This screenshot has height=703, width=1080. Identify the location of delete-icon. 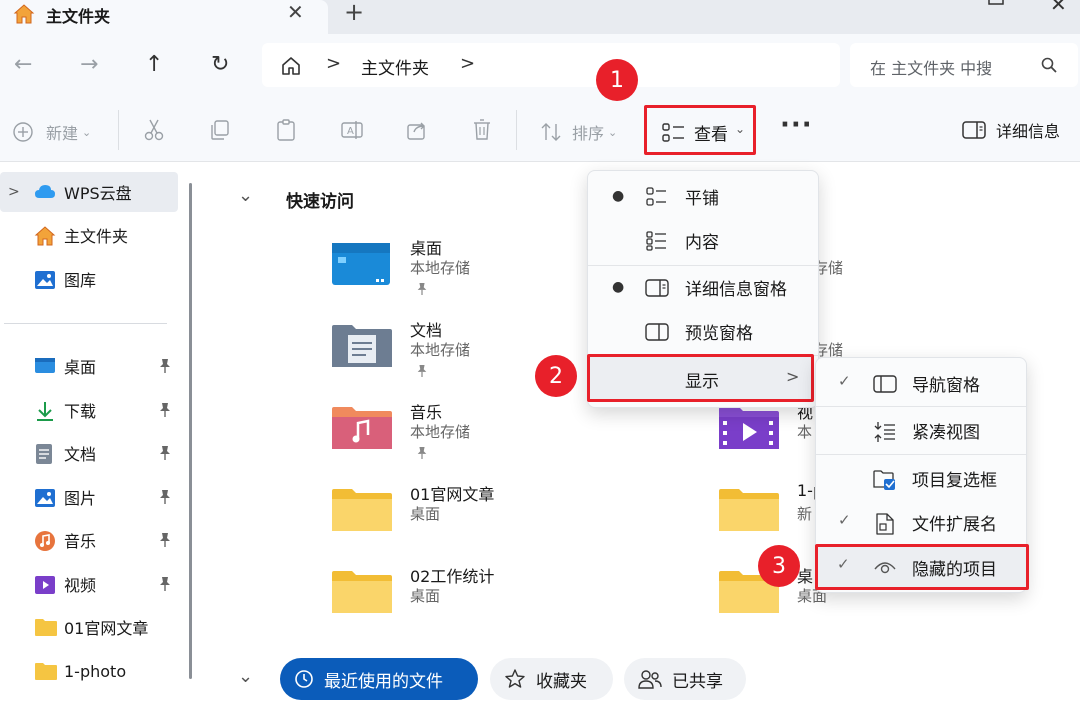
(482, 132).